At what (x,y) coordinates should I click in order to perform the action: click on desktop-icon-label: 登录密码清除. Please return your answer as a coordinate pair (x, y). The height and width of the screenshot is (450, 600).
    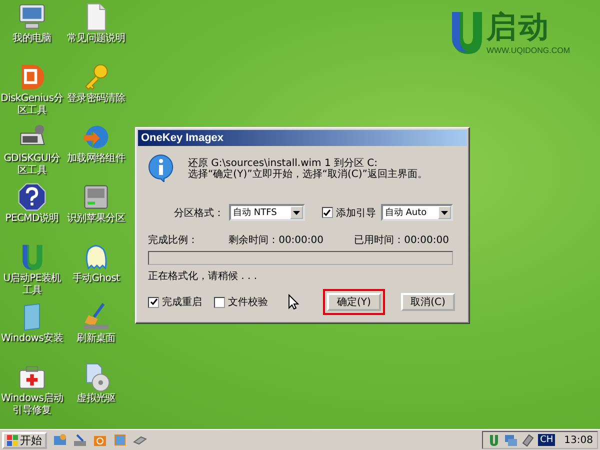
    Looking at the image, I should click on (96, 99).